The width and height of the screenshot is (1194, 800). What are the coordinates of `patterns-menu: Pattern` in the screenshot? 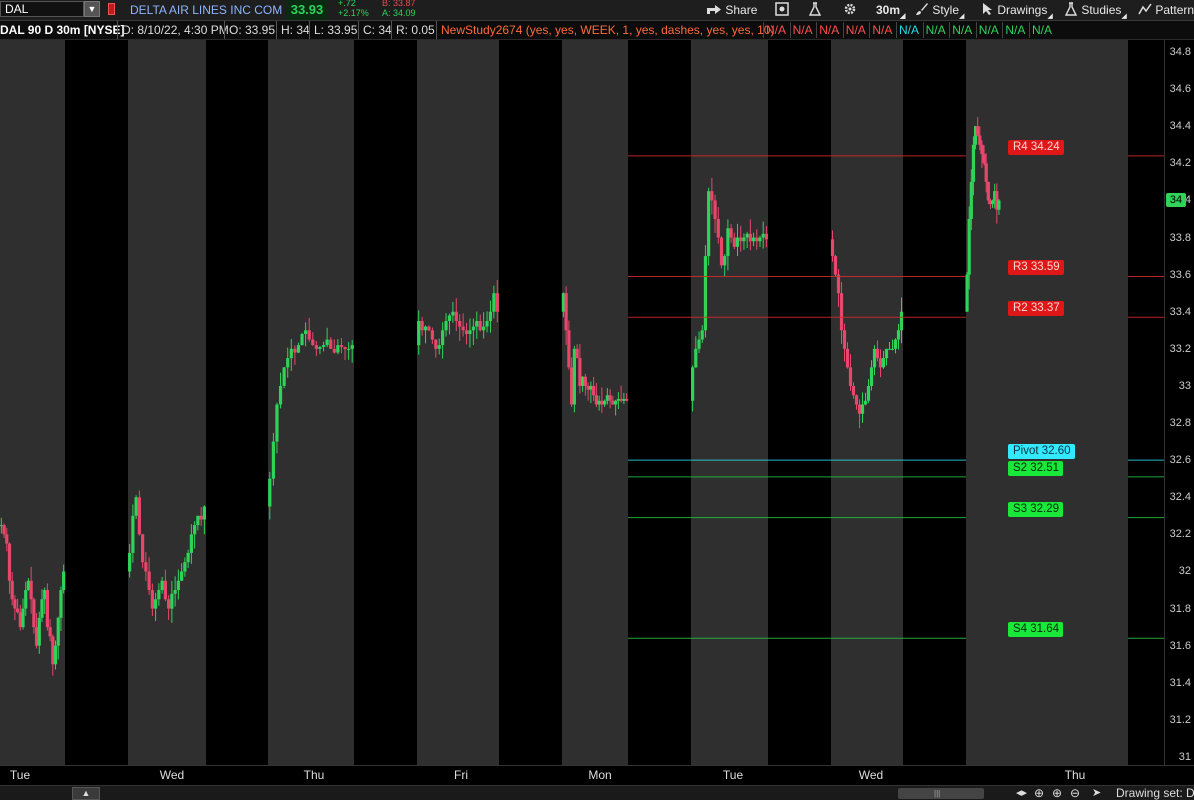 It's located at (1166, 10).